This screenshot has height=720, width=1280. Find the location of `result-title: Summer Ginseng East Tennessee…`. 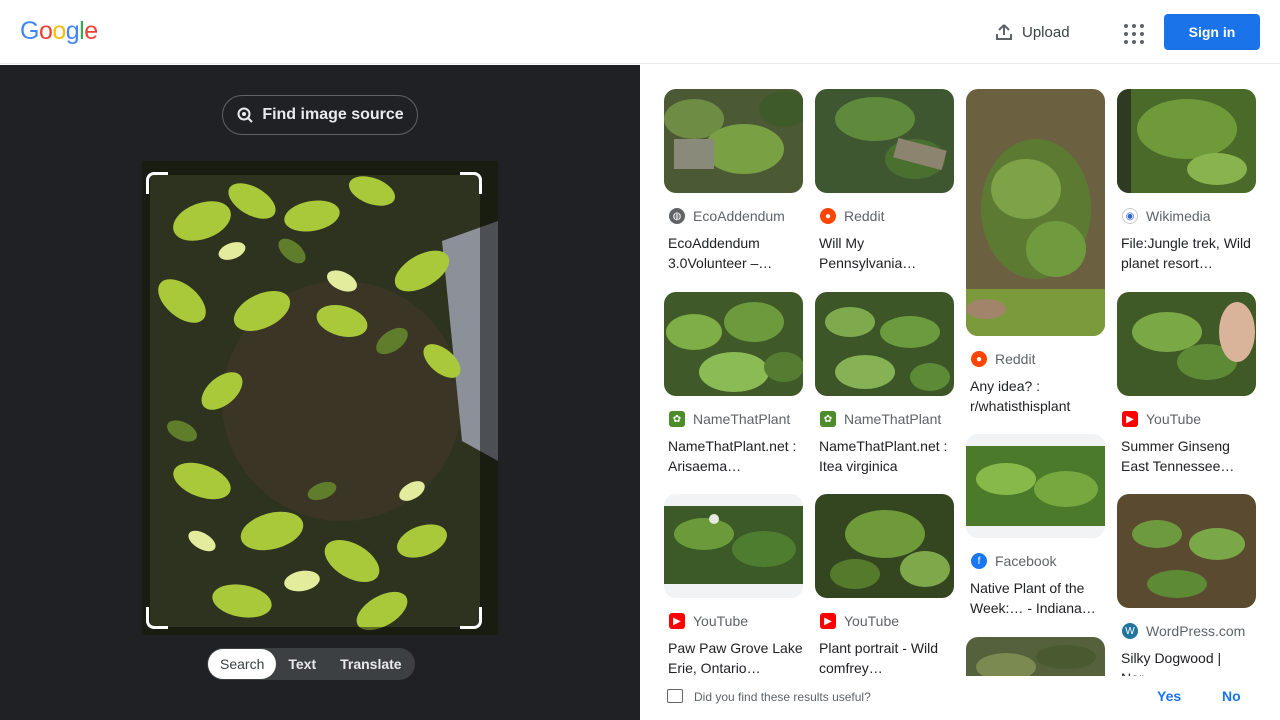

result-title: Summer Ginseng East Tennessee… is located at coordinates (1186, 456).